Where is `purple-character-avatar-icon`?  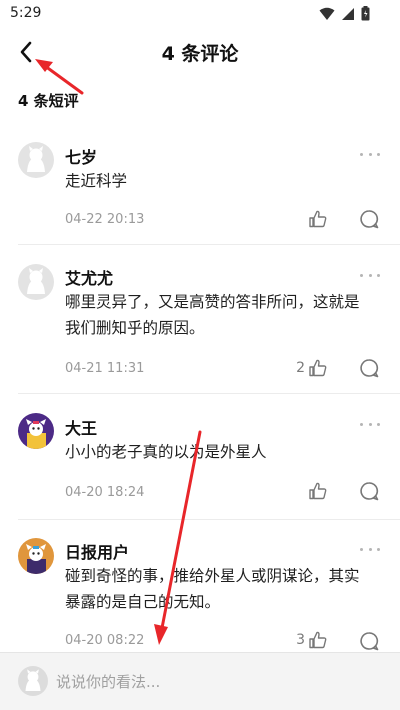 purple-character-avatar-icon is located at coordinates (36, 431).